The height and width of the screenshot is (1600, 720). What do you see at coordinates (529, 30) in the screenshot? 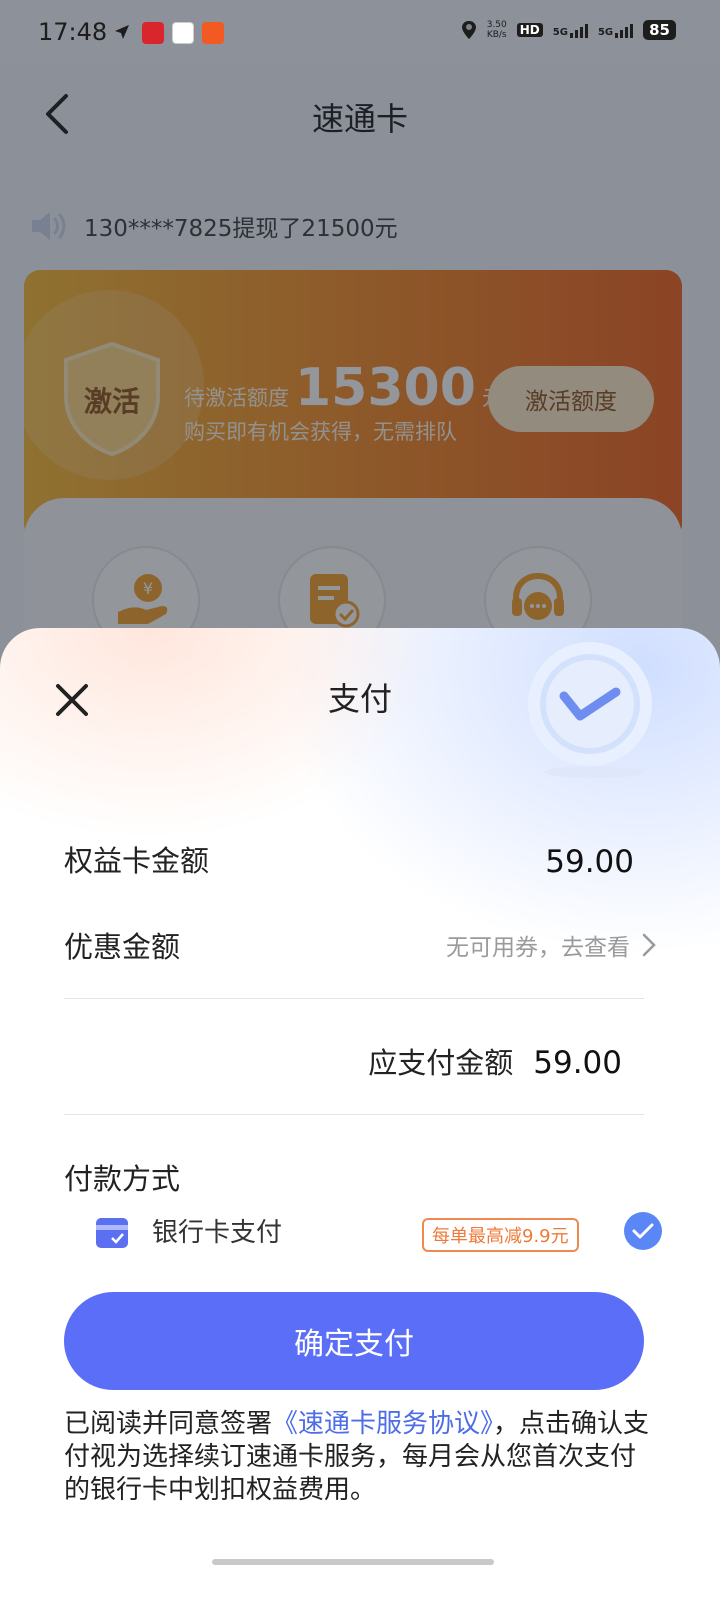
I see `hd-badge: HD` at bounding box center [529, 30].